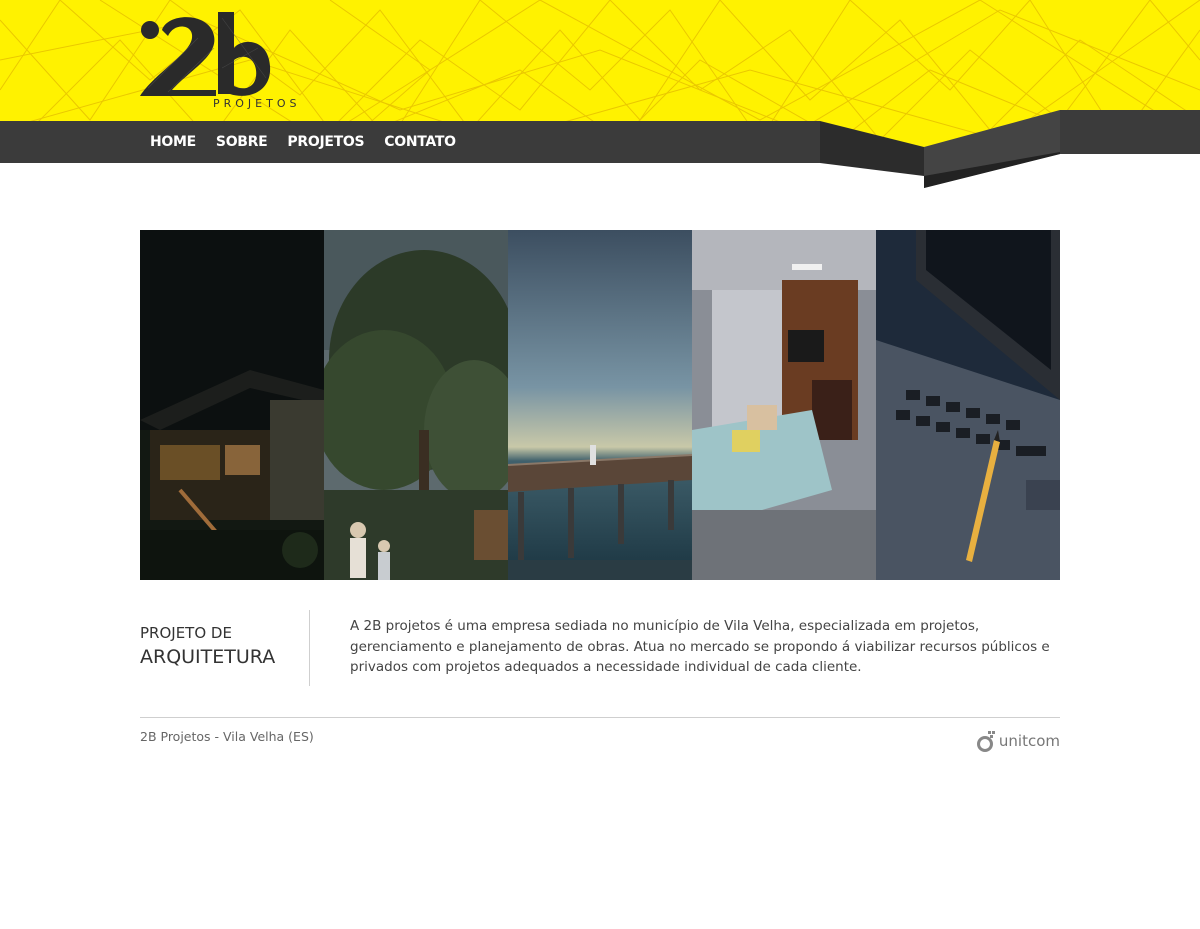  Describe the element at coordinates (325, 142) in the screenshot. I see `nav-projetos: PROJETOS` at that location.